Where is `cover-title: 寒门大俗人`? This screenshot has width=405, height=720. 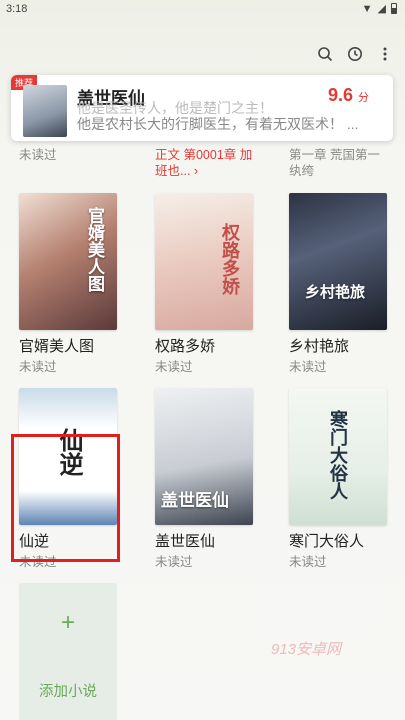 cover-title: 寒门大俗人 is located at coordinates (338, 455).